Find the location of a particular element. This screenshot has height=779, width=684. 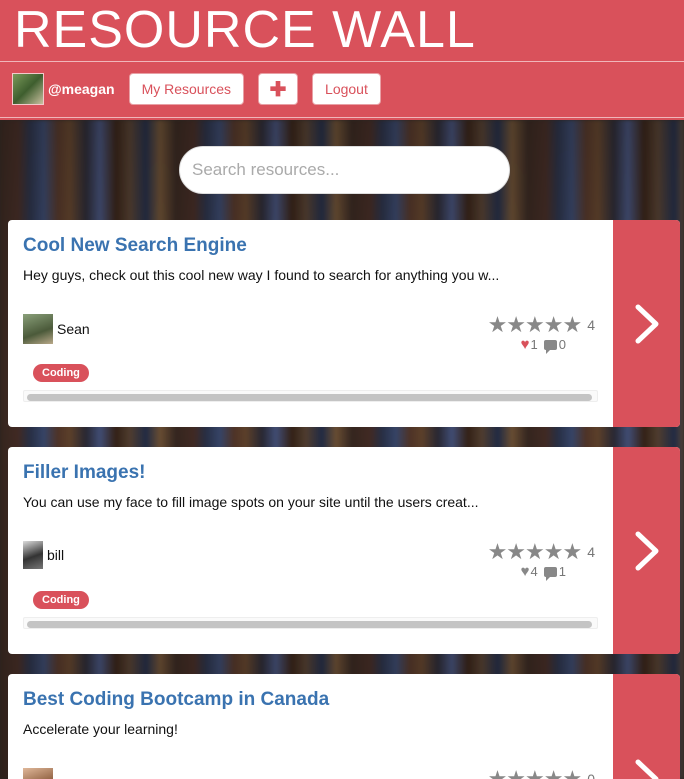

resource-title: Cool New Search Engine is located at coordinates (135, 246).